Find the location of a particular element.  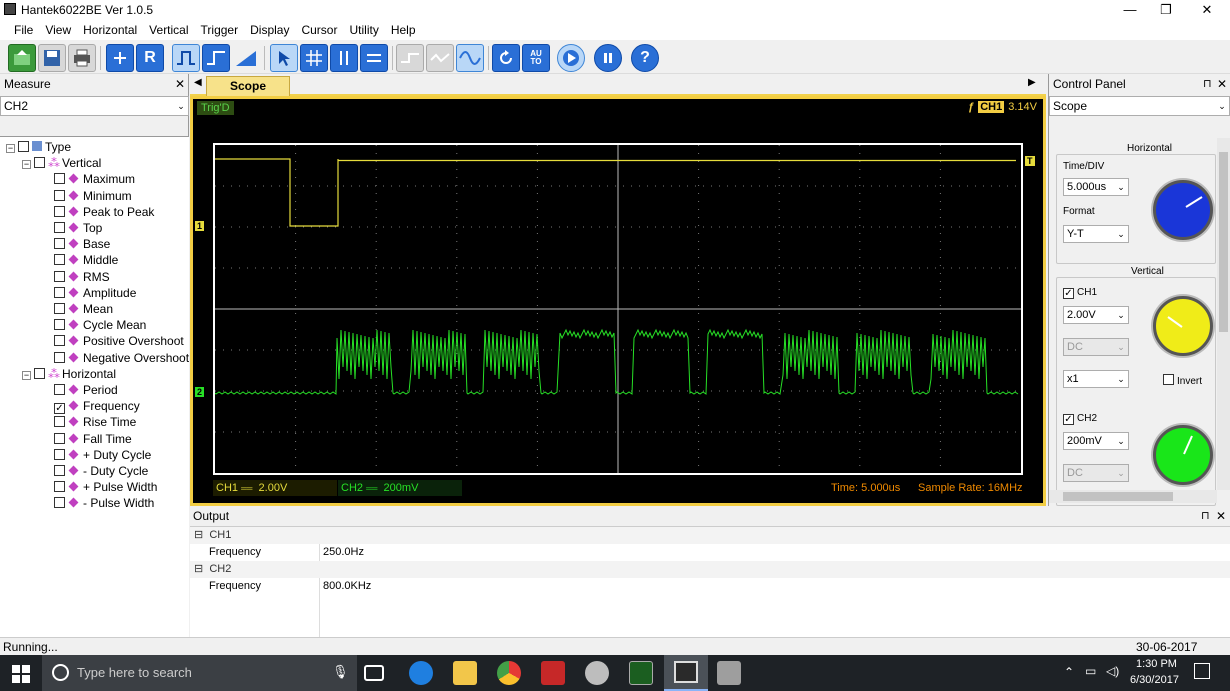

step-wave-icon is located at coordinates (410, 58).